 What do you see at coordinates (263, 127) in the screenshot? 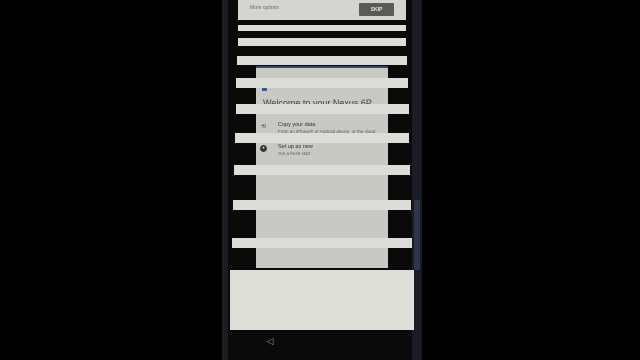
I see `cloud-copy-icon: ⟲` at bounding box center [263, 127].